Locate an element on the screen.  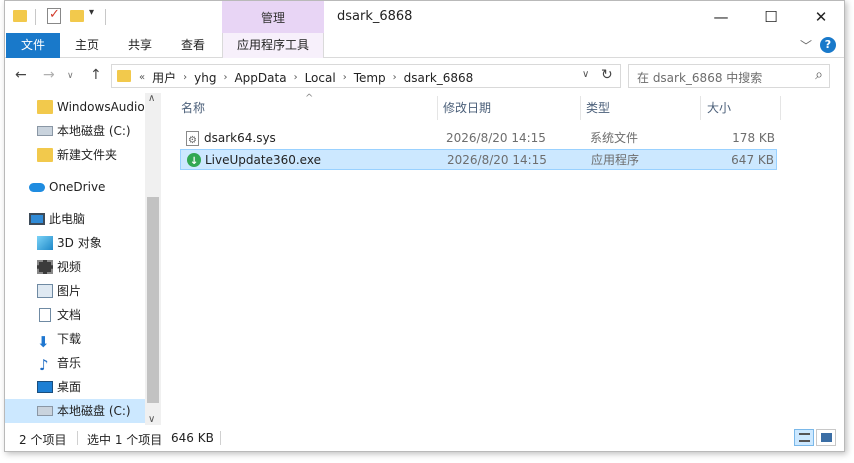
nav-item-windowsaudio: WindowsAudio is located at coordinates (75, 107).